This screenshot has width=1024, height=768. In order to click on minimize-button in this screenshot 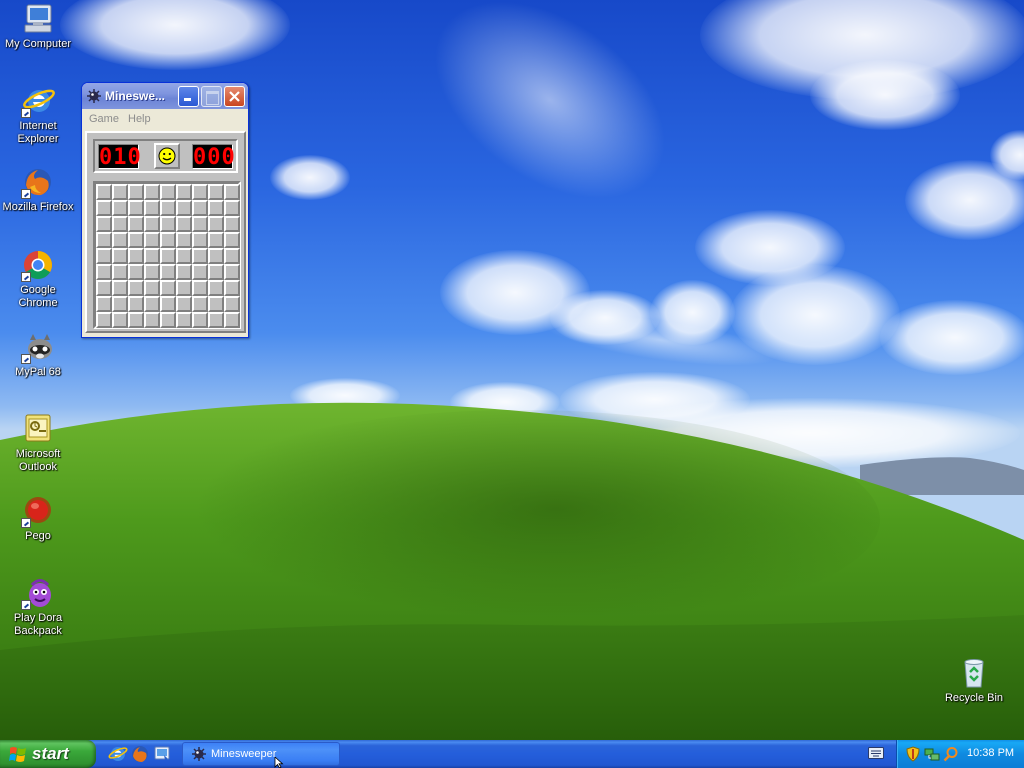, I will do `click(188, 96)`.